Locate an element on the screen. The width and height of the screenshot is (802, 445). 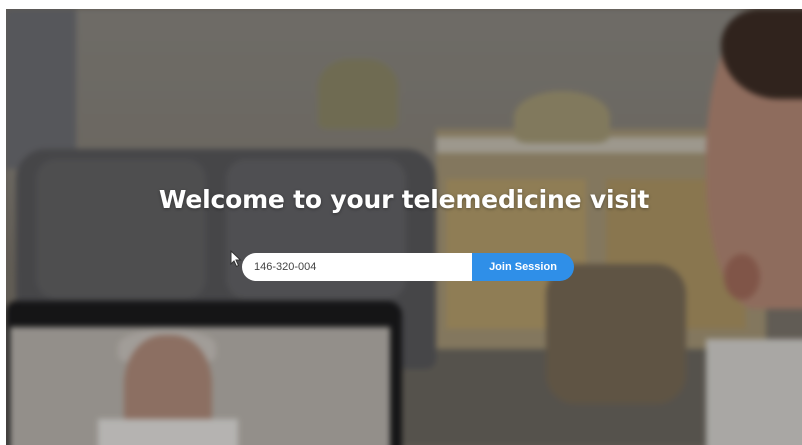
page-title: Welcome to your telemedicine visit is located at coordinates (404, 199).